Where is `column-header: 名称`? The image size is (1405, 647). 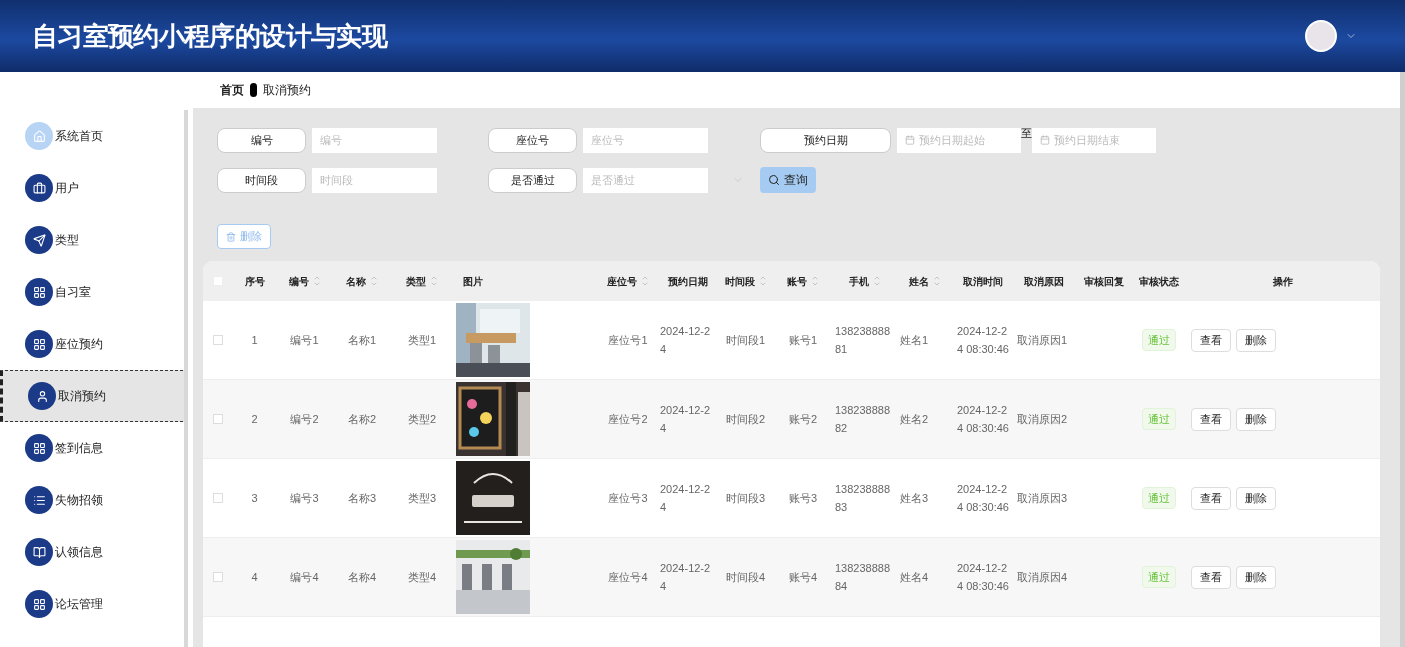 column-header: 名称 is located at coordinates (362, 281).